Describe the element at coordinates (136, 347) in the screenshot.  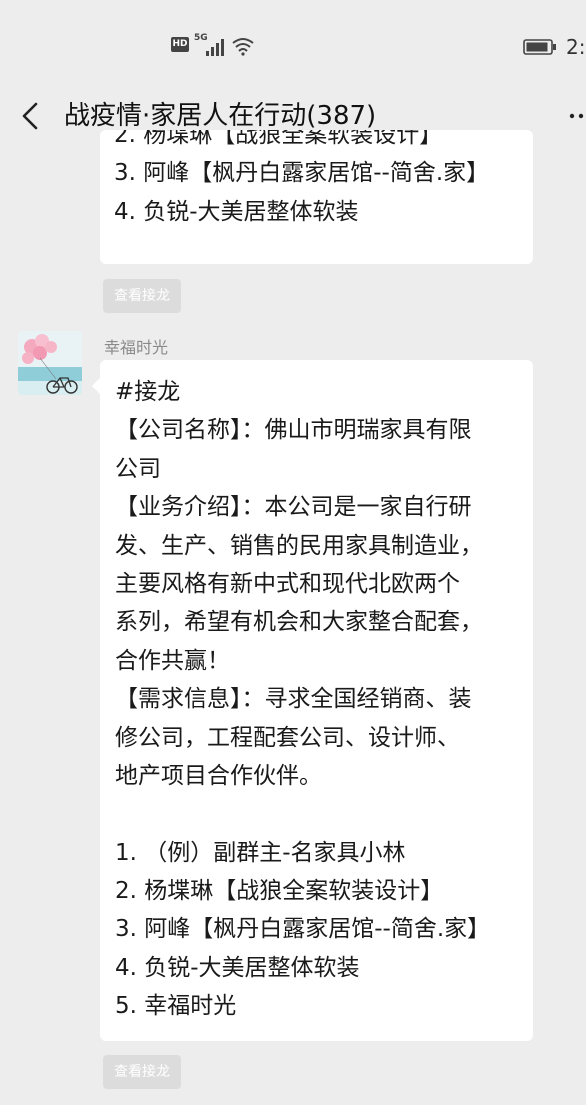
I see `sender-name: 幸福时光` at that location.